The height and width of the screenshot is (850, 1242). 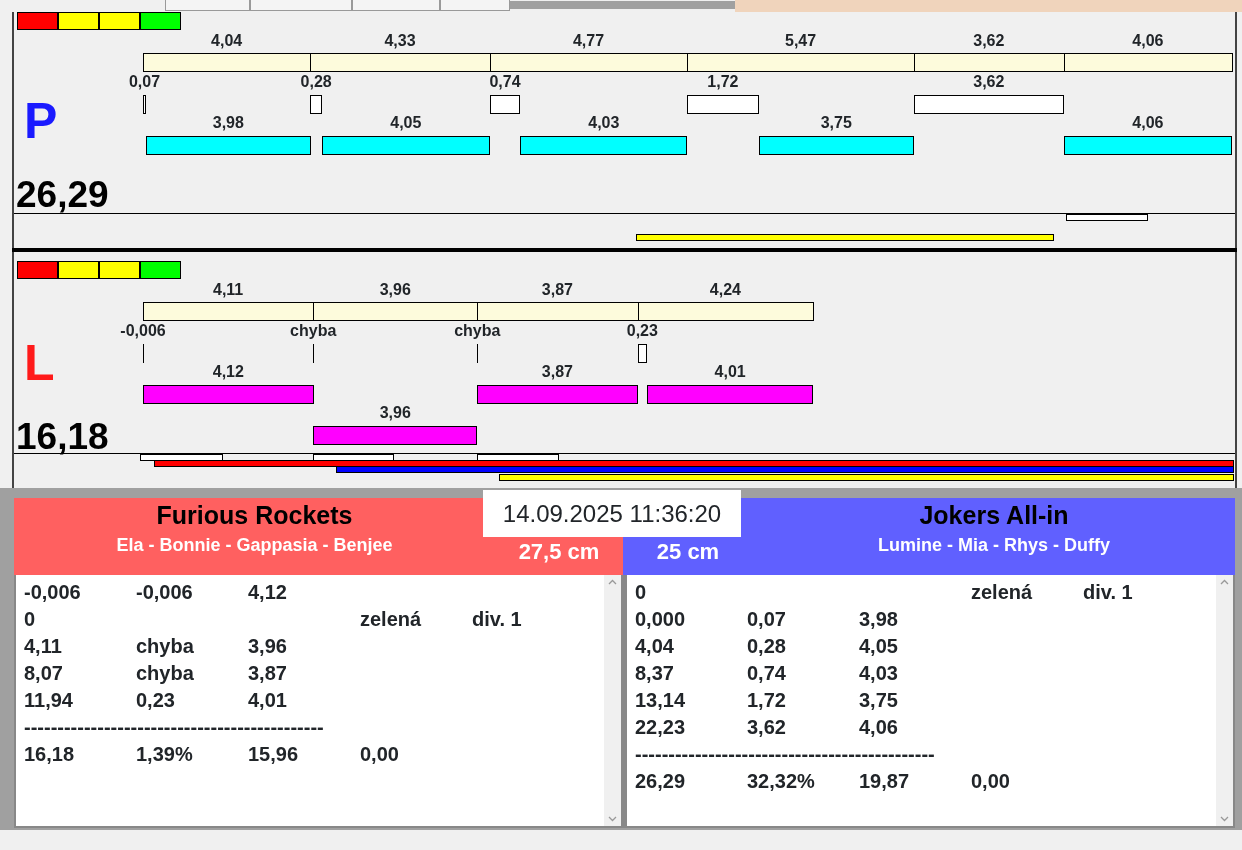 What do you see at coordinates (723, 82) in the screenshot?
I see `reaction-time: 1,72` at bounding box center [723, 82].